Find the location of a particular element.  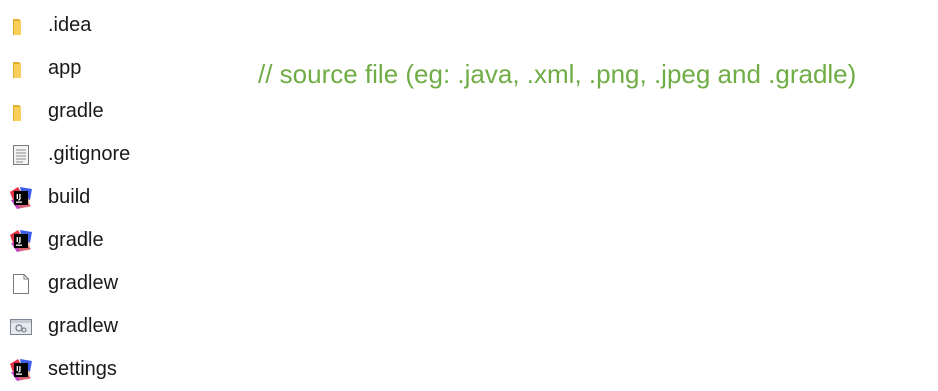

file-item-idea: .idea is located at coordinates (69, 25).